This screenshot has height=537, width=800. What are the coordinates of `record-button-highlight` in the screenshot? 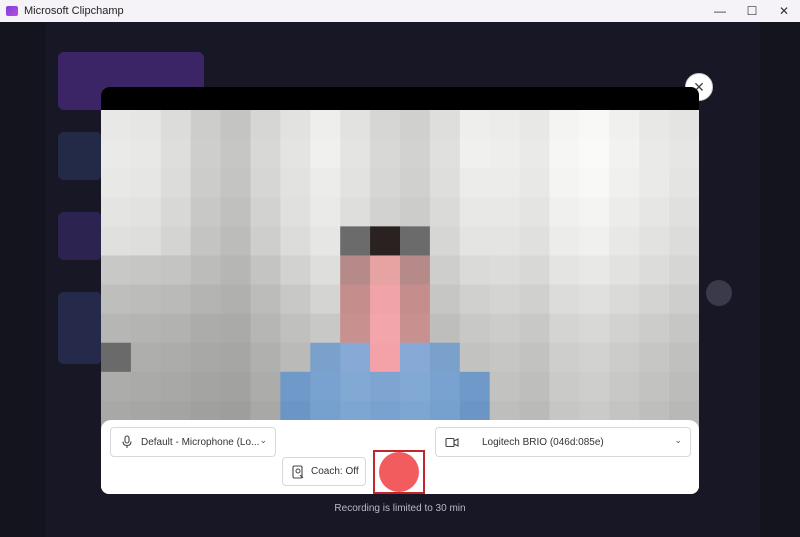 It's located at (399, 472).